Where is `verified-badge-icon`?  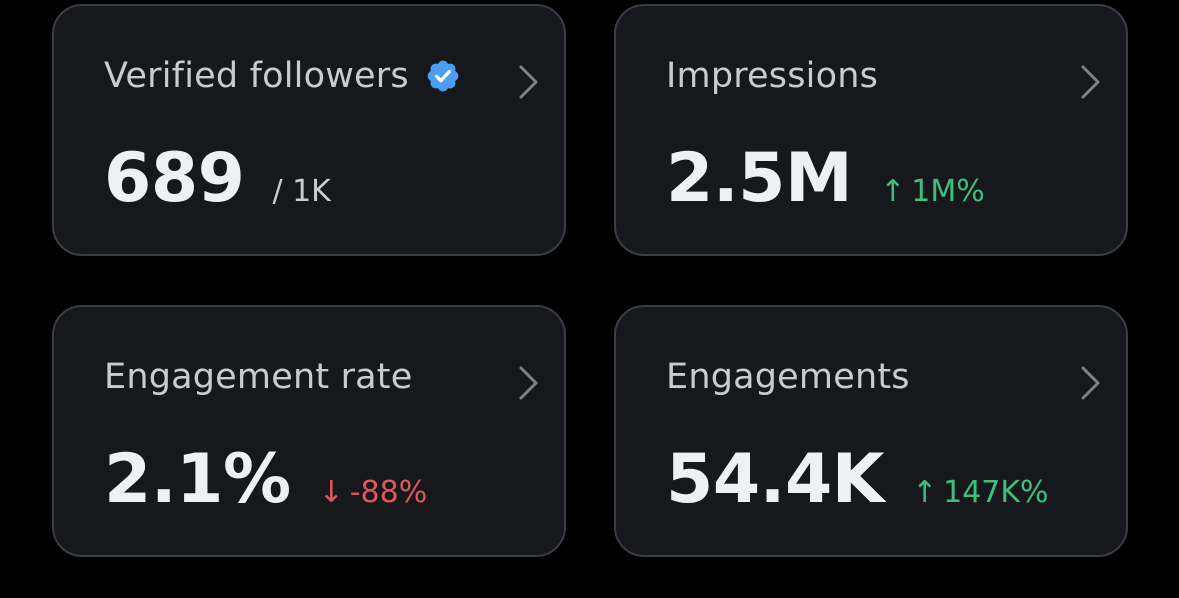 verified-badge-icon is located at coordinates (443, 76).